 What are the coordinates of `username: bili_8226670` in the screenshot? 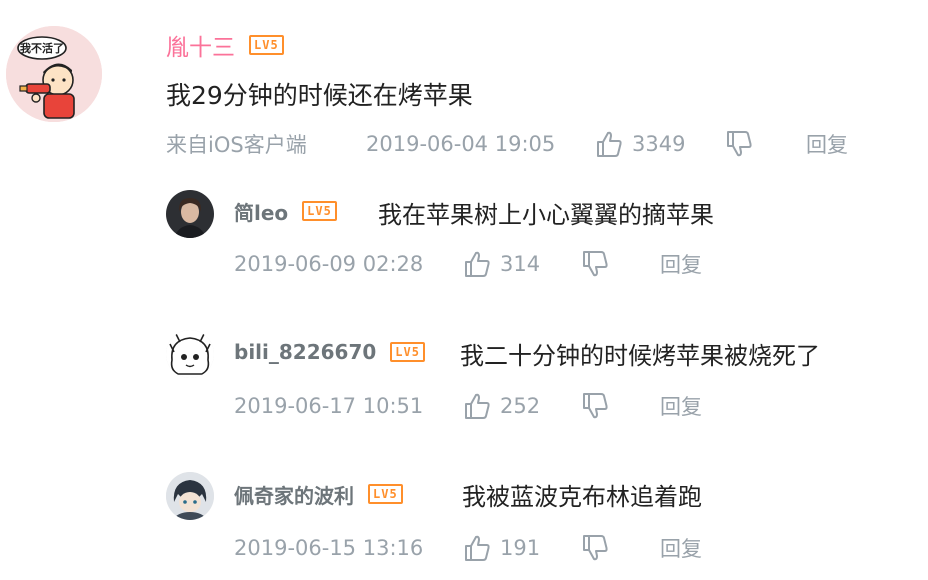 It's located at (305, 352).